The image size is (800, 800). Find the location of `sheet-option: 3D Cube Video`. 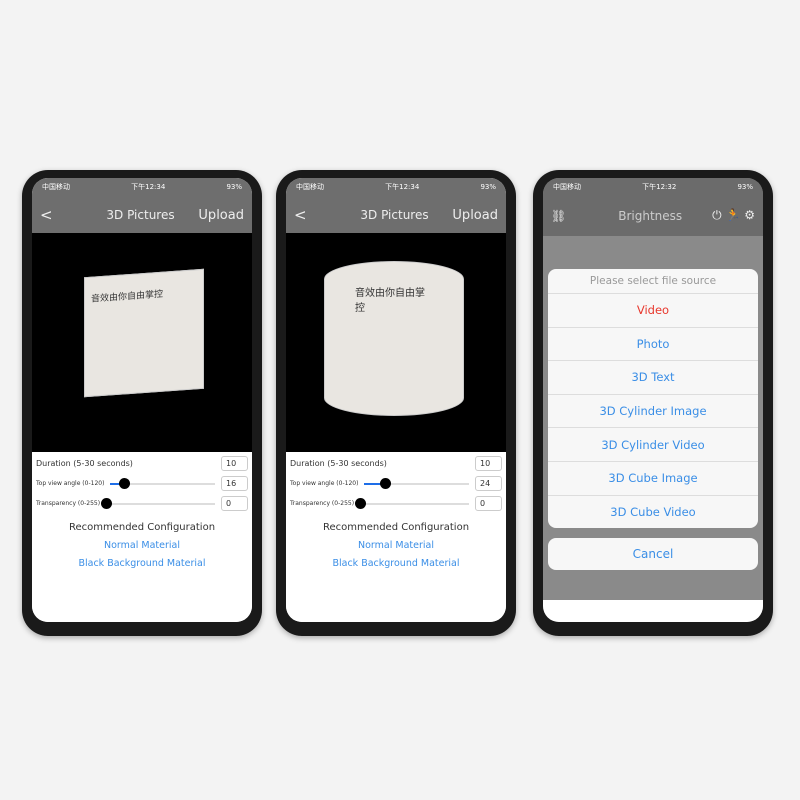

sheet-option: 3D Cube Video is located at coordinates (653, 511).